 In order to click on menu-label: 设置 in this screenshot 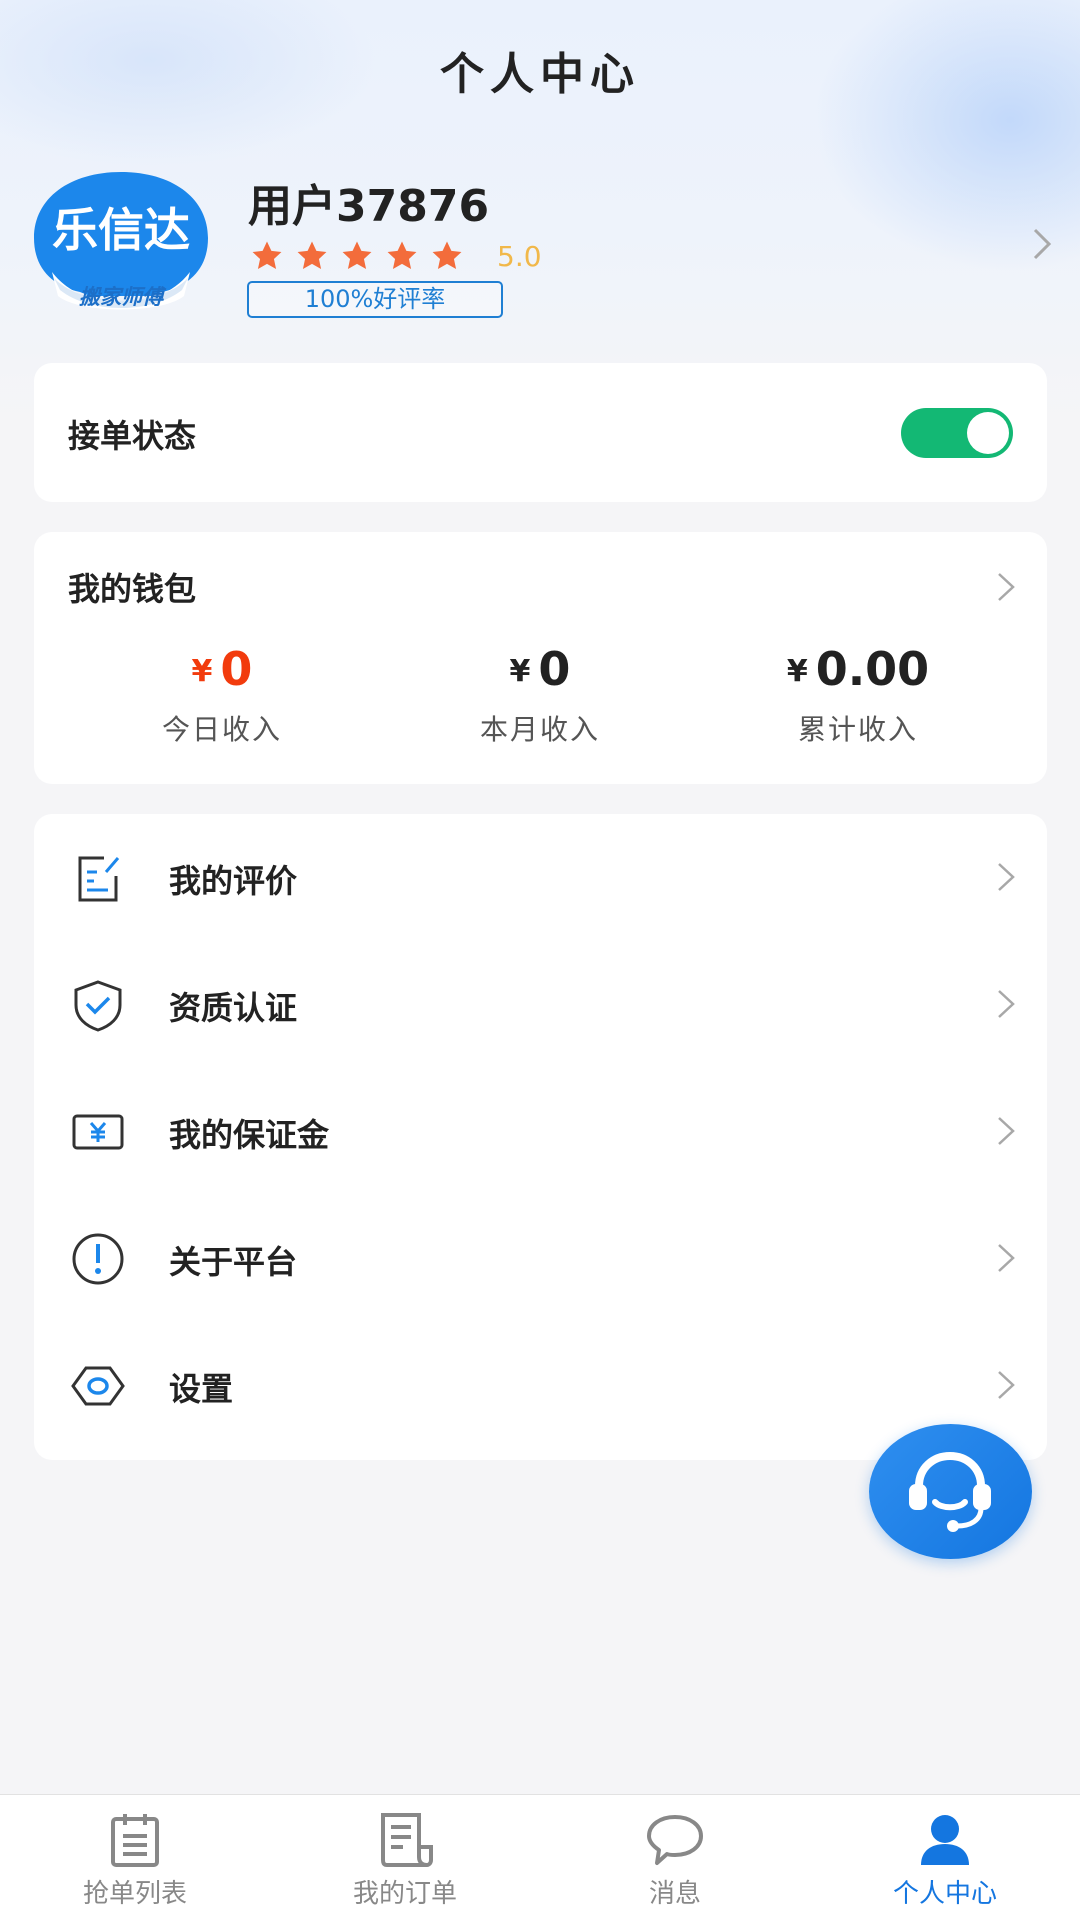, I will do `click(201, 1389)`.